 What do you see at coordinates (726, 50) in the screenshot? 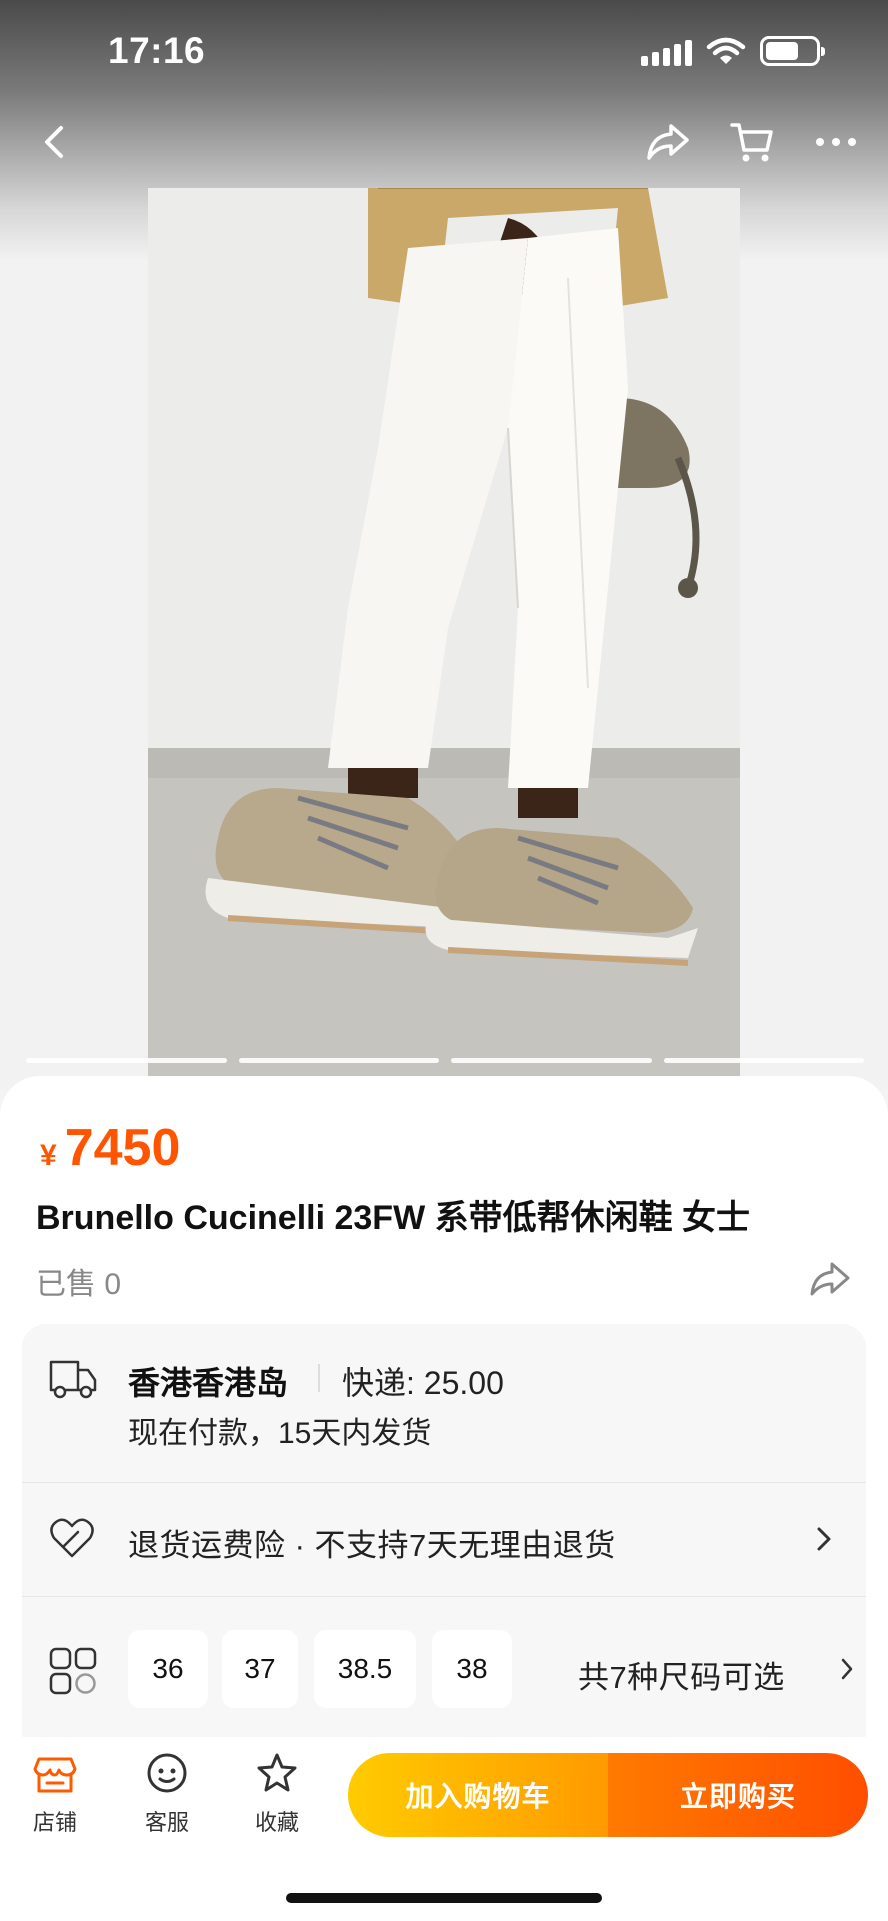
I see `wifi-icon` at bounding box center [726, 50].